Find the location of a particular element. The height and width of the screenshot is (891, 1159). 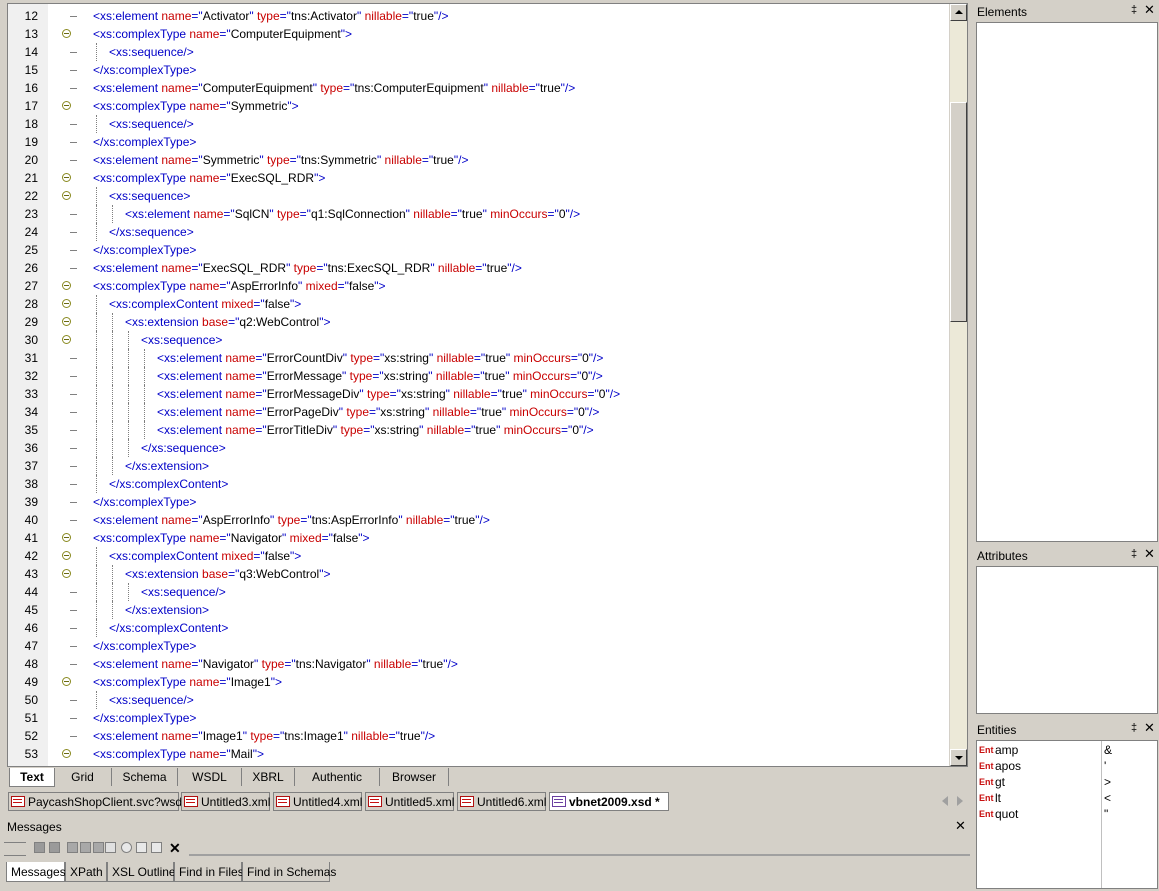

doc-tab-untitled3: Untitled3.xml is located at coordinates (225, 801).